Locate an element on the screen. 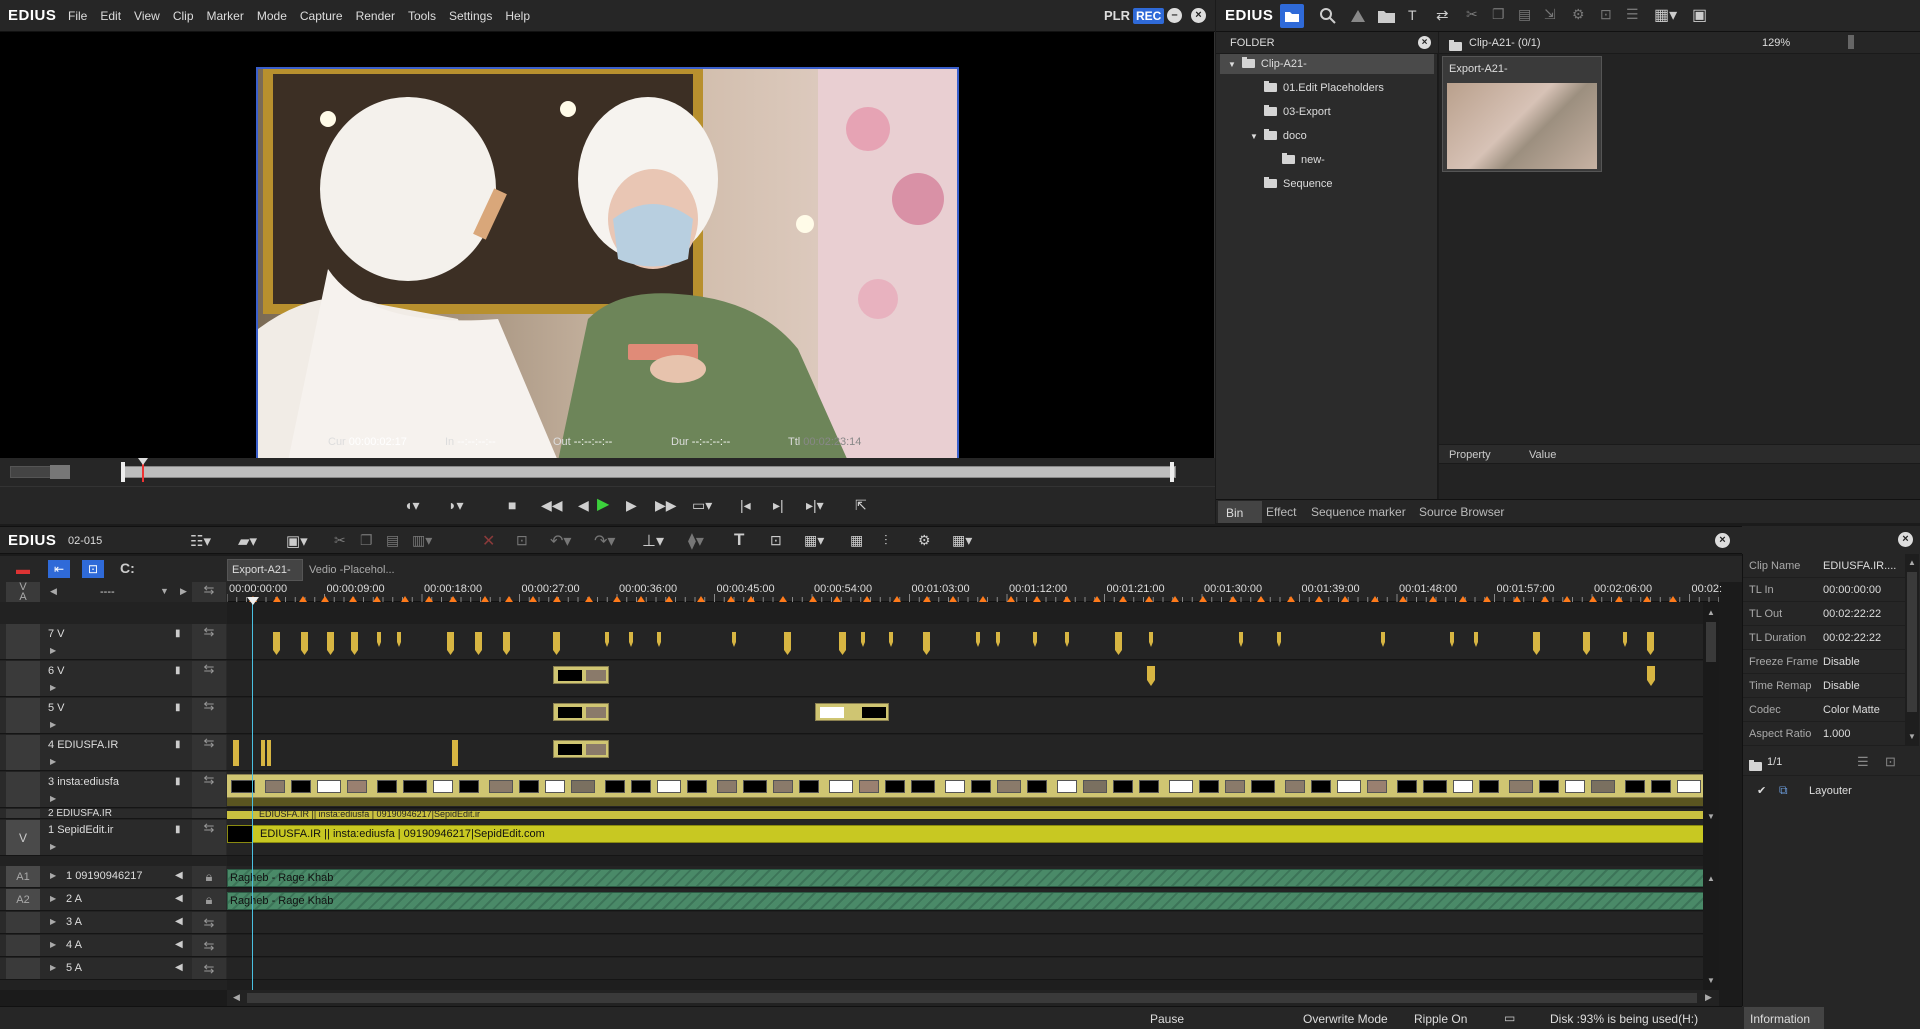 The width and height of the screenshot is (1920, 1029). menu-capture: Capture is located at coordinates (321, 16).